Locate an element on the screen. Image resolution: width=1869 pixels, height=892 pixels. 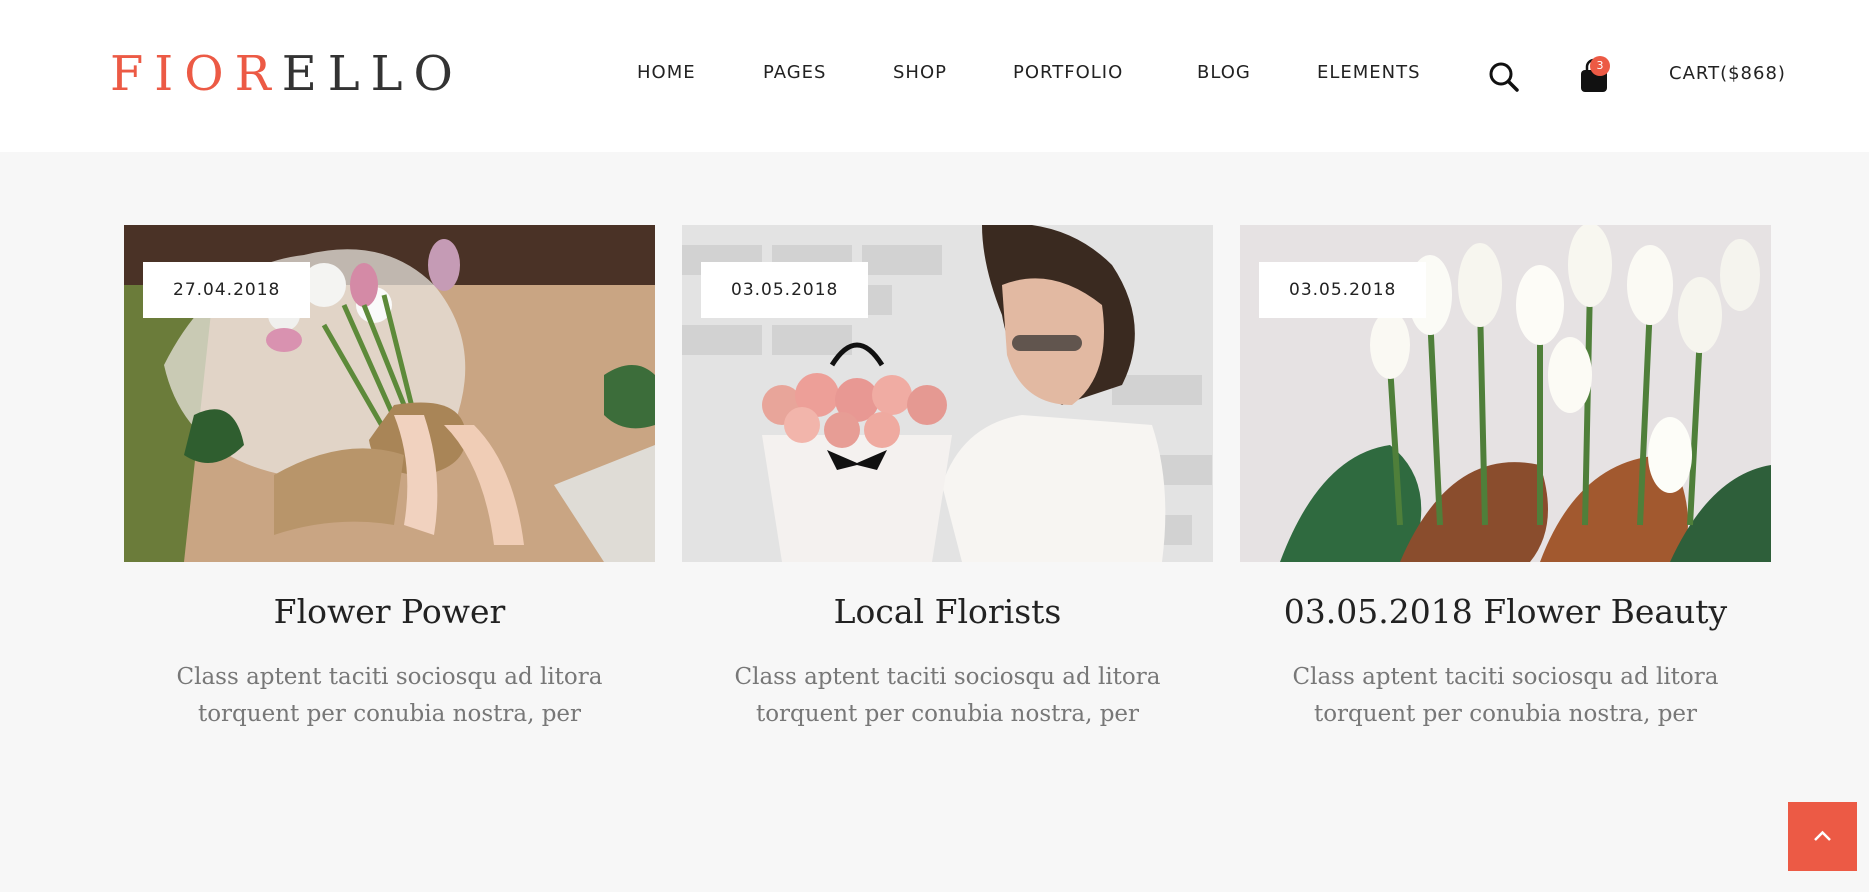
chevron-up-icon is located at coordinates (1822, 835).